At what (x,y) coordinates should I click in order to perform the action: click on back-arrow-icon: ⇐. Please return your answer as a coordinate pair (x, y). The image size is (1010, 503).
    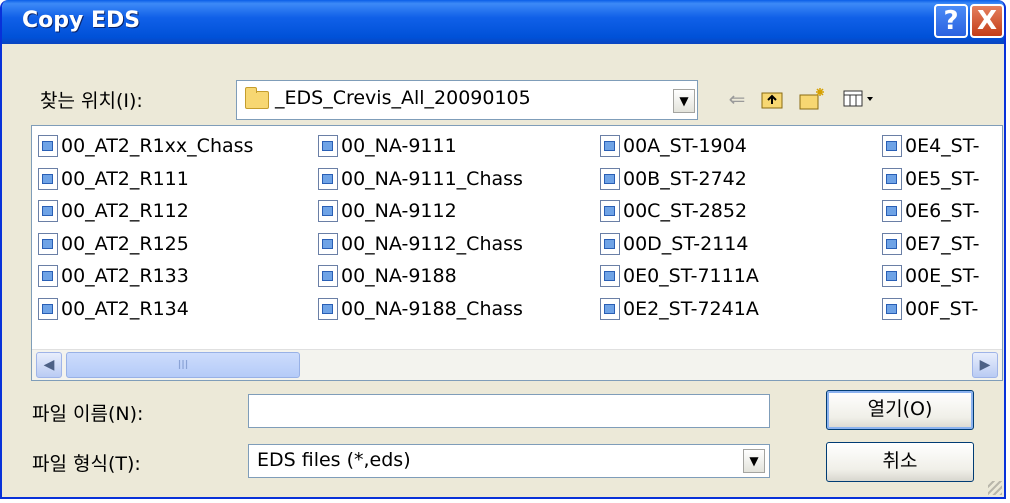
    Looking at the image, I should click on (737, 99).